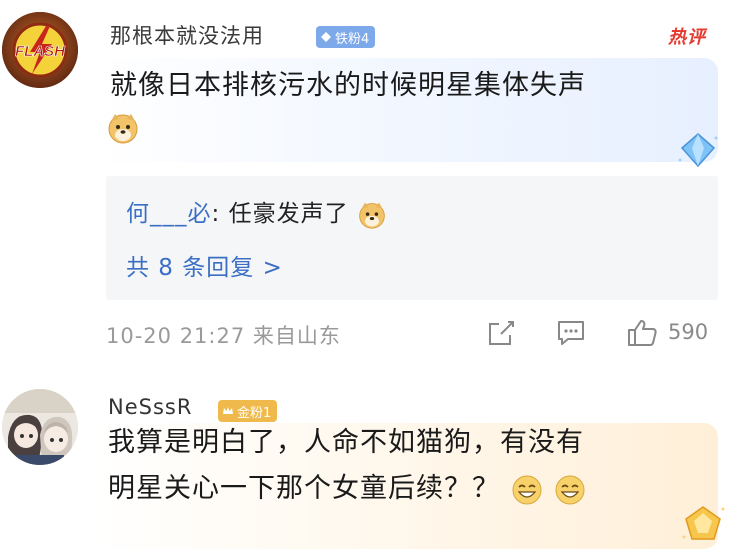 Image resolution: width=736 pixels, height=549 pixels. I want to click on emoji-line, so click(123, 128).